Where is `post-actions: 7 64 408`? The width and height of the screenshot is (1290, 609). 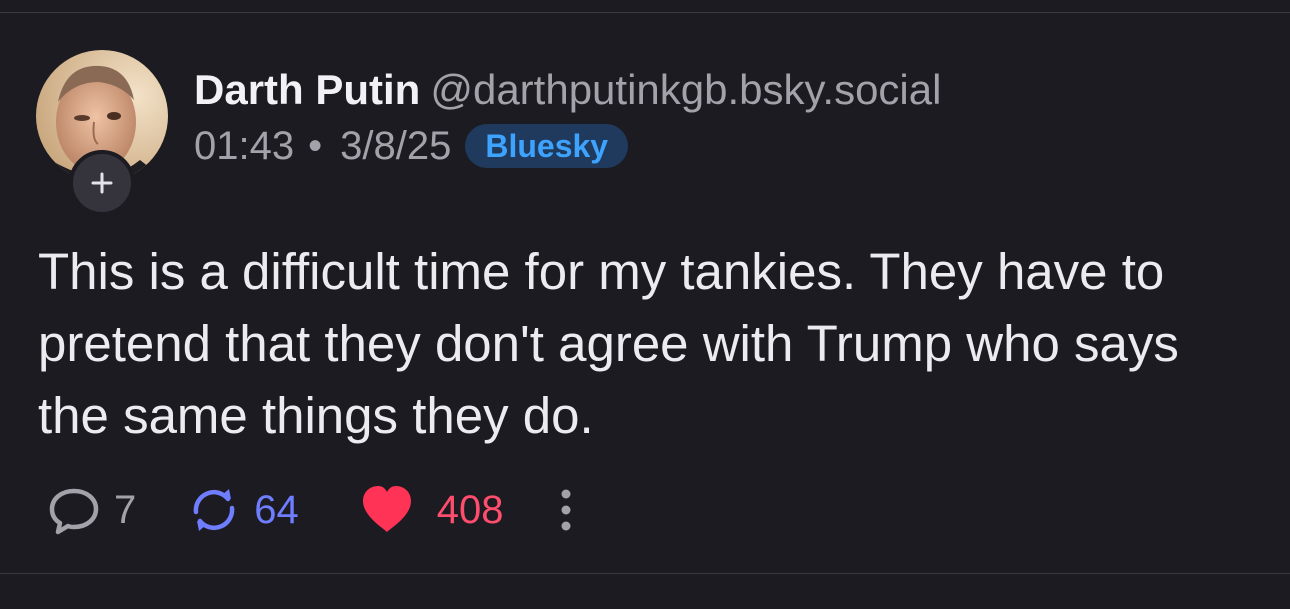 post-actions: 7 64 408 is located at coordinates (313, 510).